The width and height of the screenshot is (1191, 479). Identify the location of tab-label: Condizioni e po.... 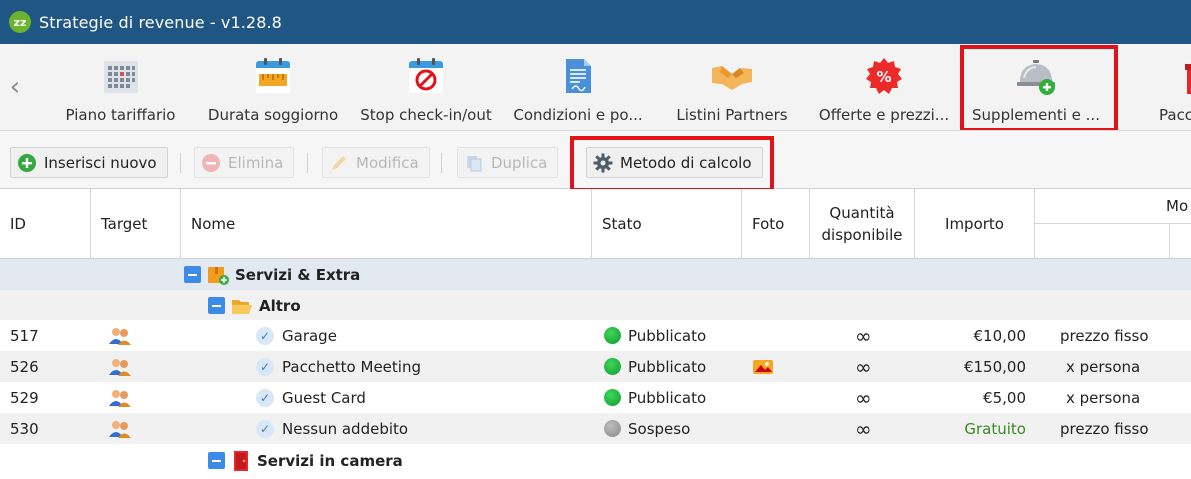
(578, 115).